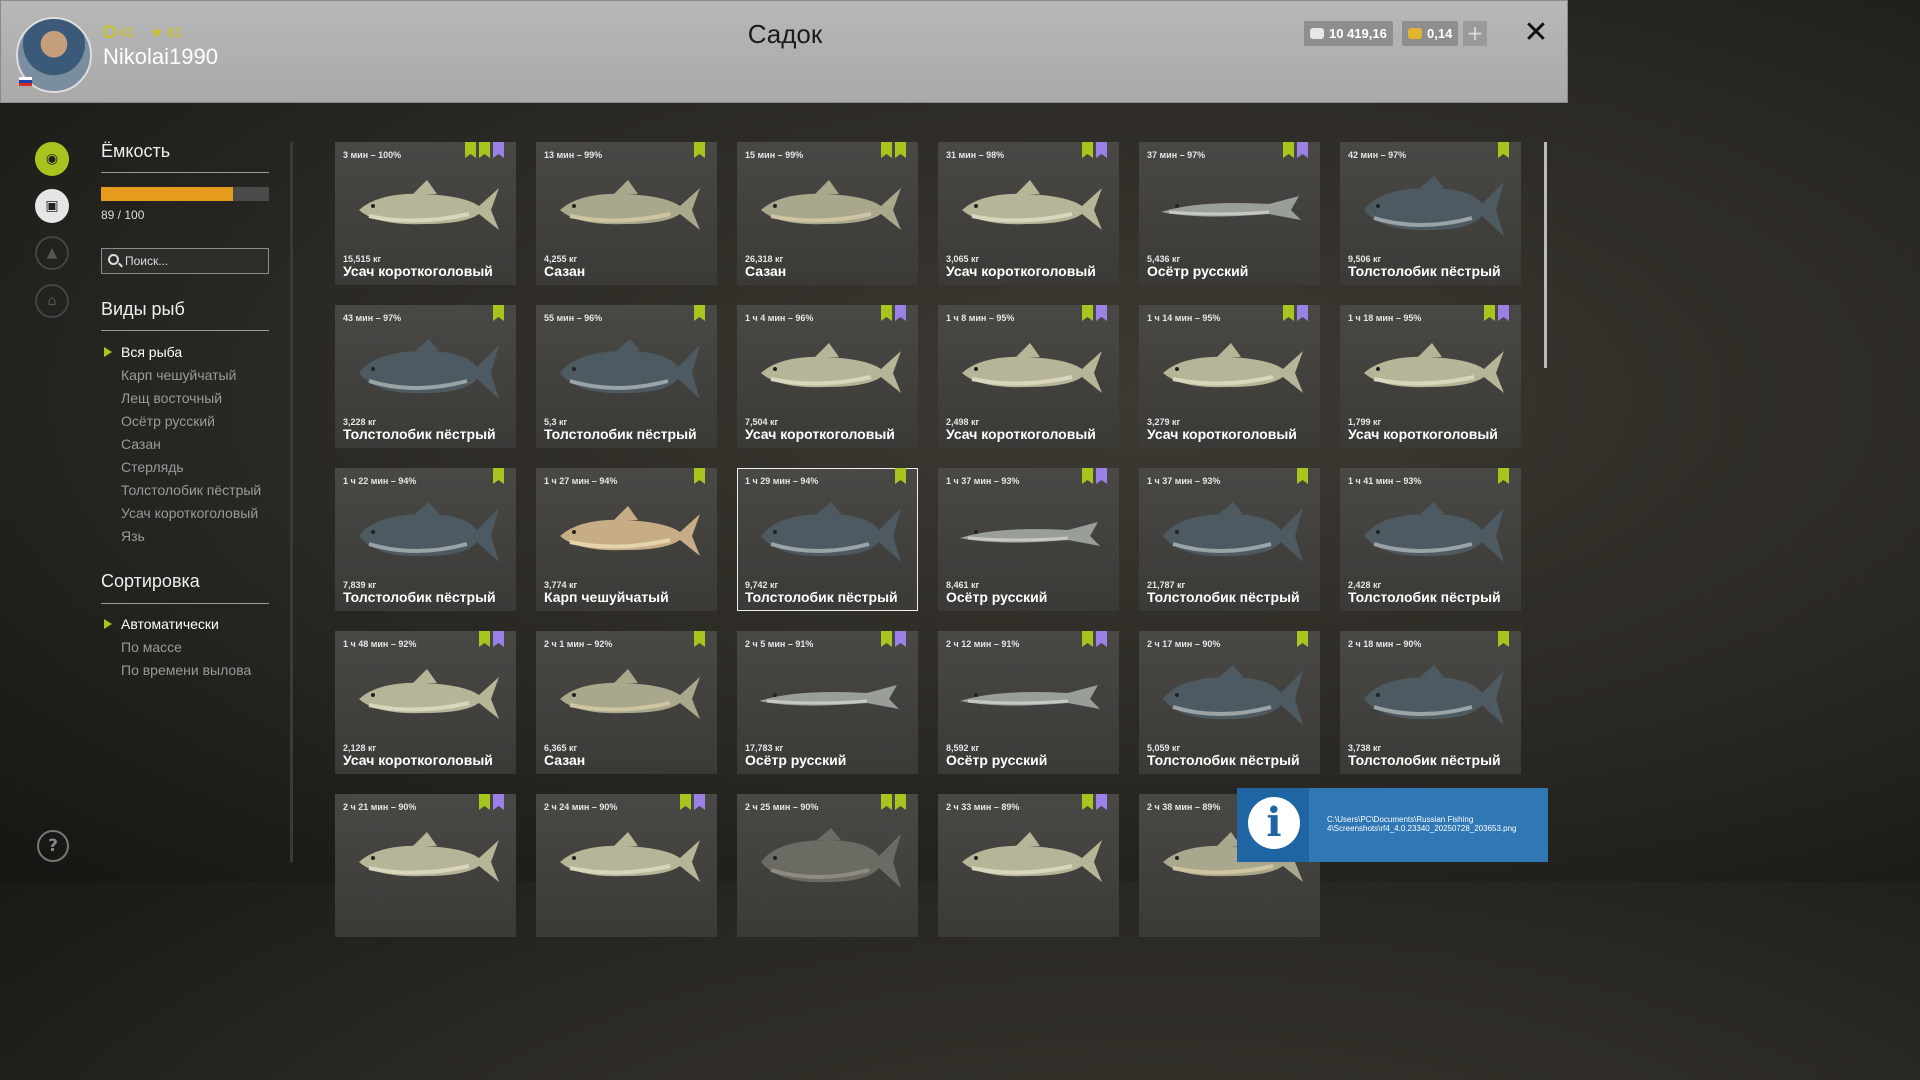 This screenshot has height=1080, width=1920. Describe the element at coordinates (626, 702) in the screenshot. I see `fish-card: 2 ч 1 мин – 92% 6,365 кг Сазан` at that location.